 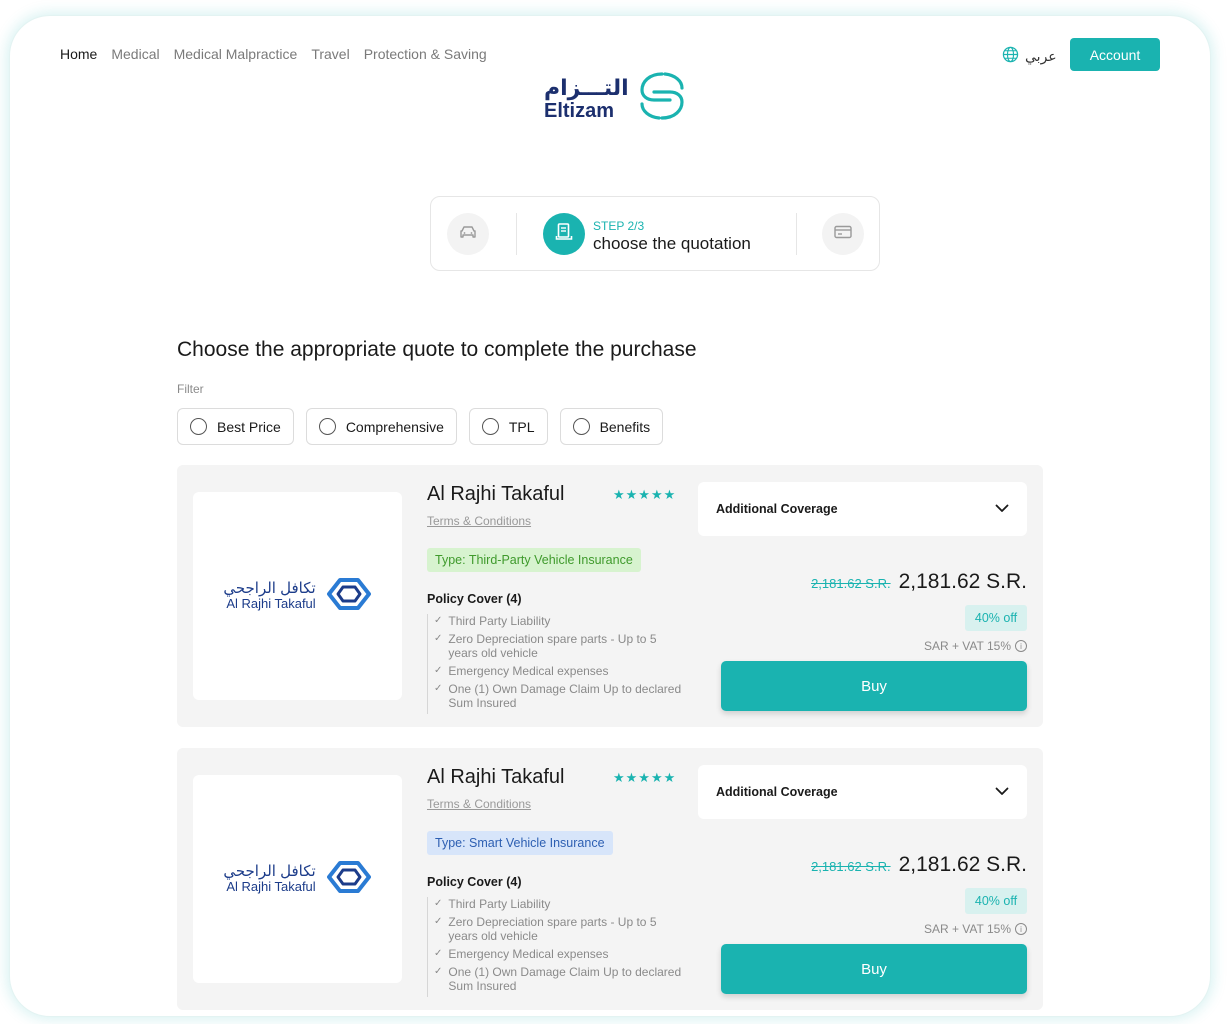 I want to click on policy-type-badge: Type: Smart Vehicle Insurance, so click(x=520, y=843).